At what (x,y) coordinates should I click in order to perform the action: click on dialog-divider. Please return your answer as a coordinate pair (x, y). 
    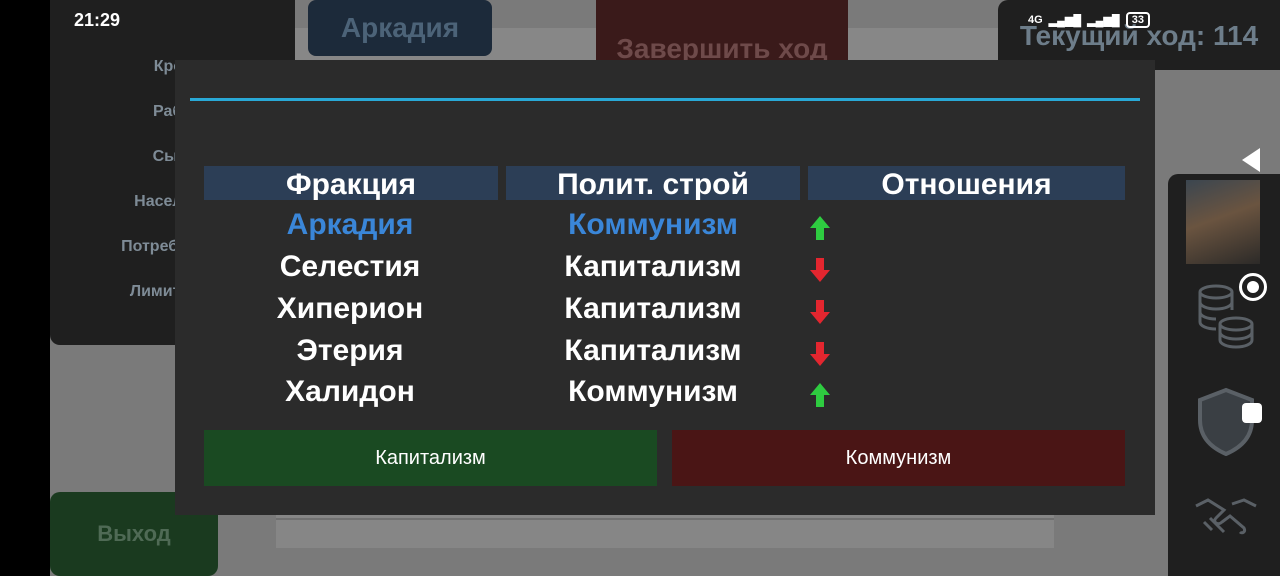
    Looking at the image, I should click on (665, 99).